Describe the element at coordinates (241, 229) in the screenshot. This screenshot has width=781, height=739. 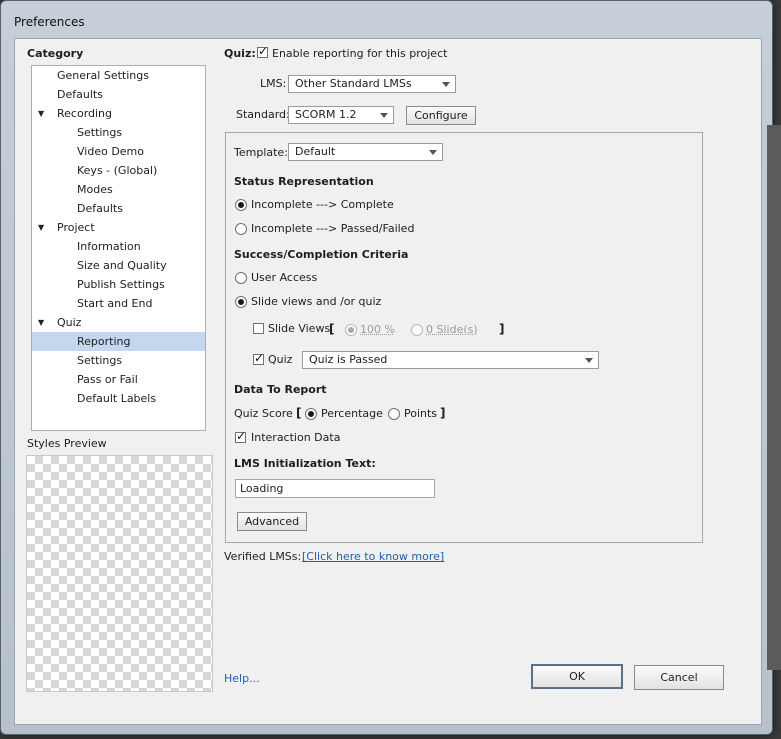
I see `status-passed-failed-radio` at that location.